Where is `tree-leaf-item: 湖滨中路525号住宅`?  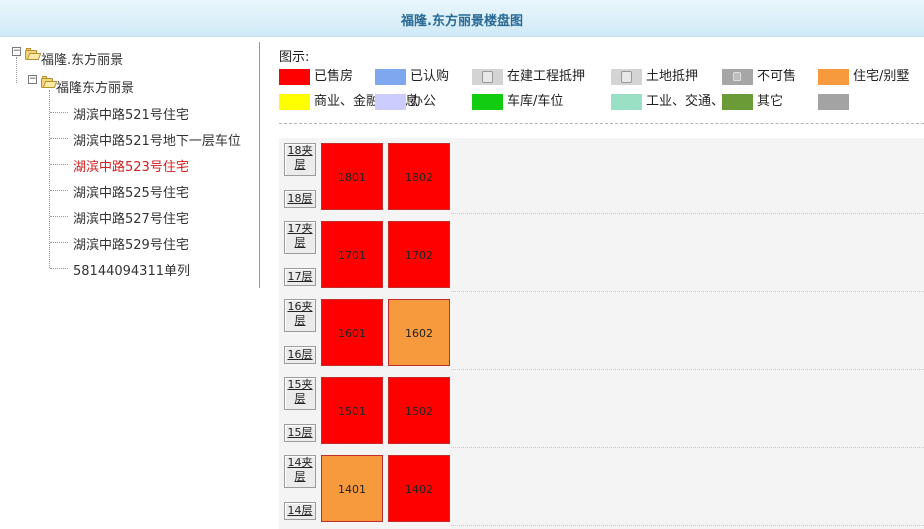 tree-leaf-item: 湖滨中路525号住宅 is located at coordinates (131, 191).